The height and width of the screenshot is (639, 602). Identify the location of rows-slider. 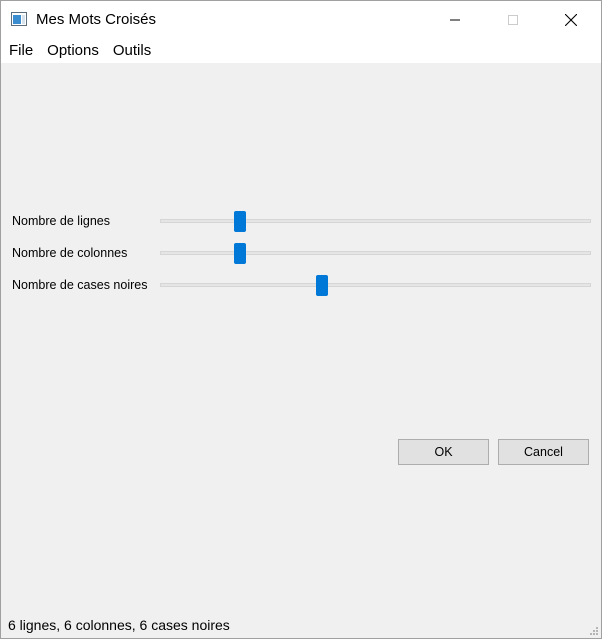
(375, 221).